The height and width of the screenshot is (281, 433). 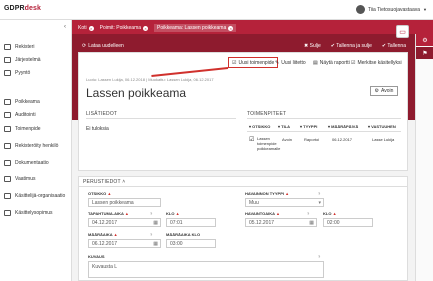 I want to click on sidebar-item-kasittelija: Käsittelijä-organisaatio, so click(x=36, y=196).